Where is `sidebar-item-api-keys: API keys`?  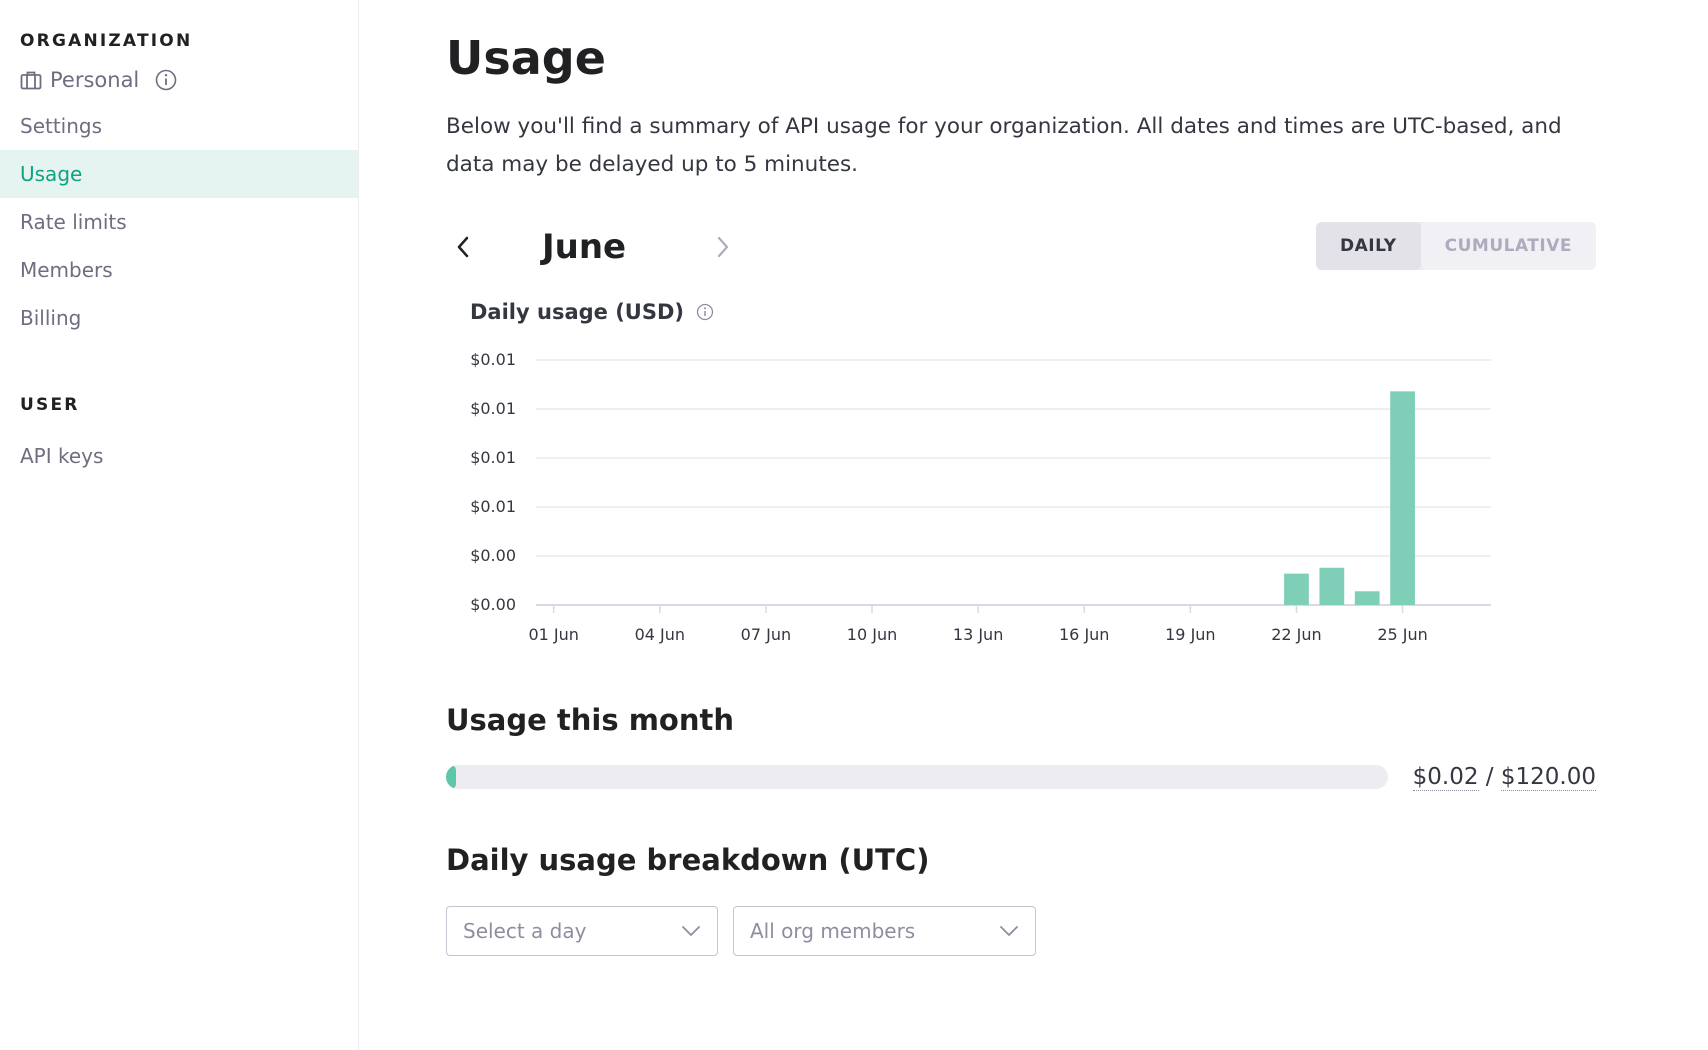
sidebar-item-api-keys: API keys is located at coordinates (179, 456).